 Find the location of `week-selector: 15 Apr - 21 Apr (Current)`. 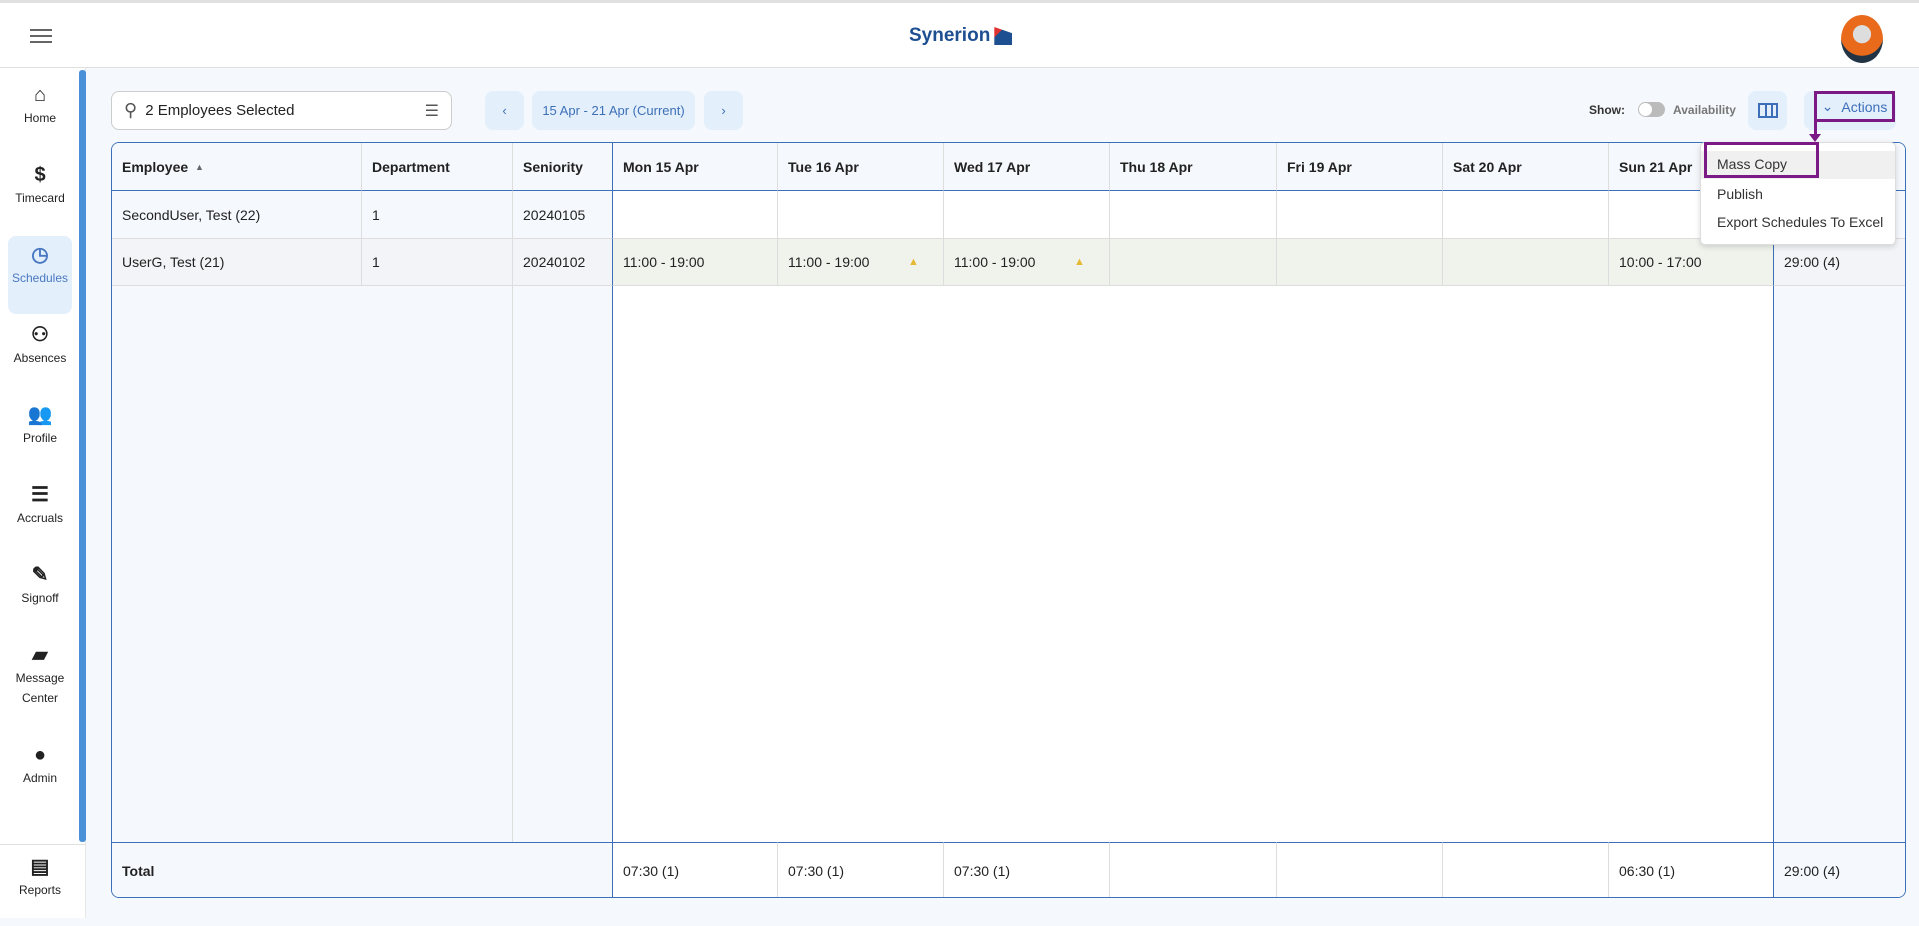

week-selector: 15 Apr - 21 Apr (Current) is located at coordinates (613, 110).